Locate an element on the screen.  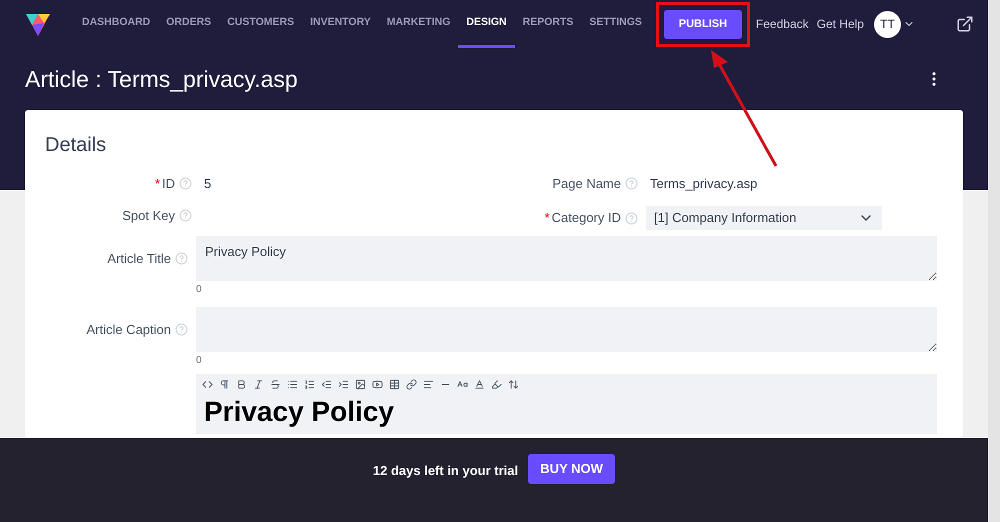
nav-tab: MARKETING is located at coordinates (418, 24).